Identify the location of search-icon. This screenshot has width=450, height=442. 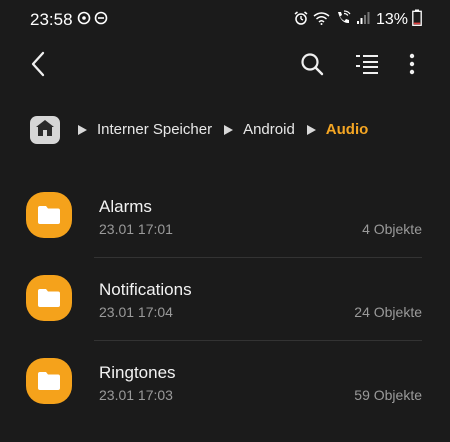
(312, 66).